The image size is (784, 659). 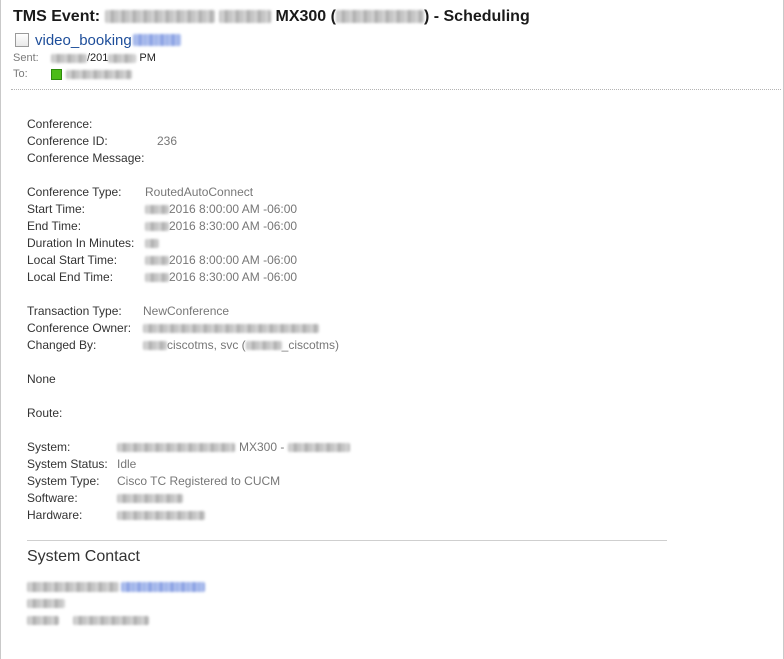 I want to click on system-value: MX300 -, so click(x=262, y=447).